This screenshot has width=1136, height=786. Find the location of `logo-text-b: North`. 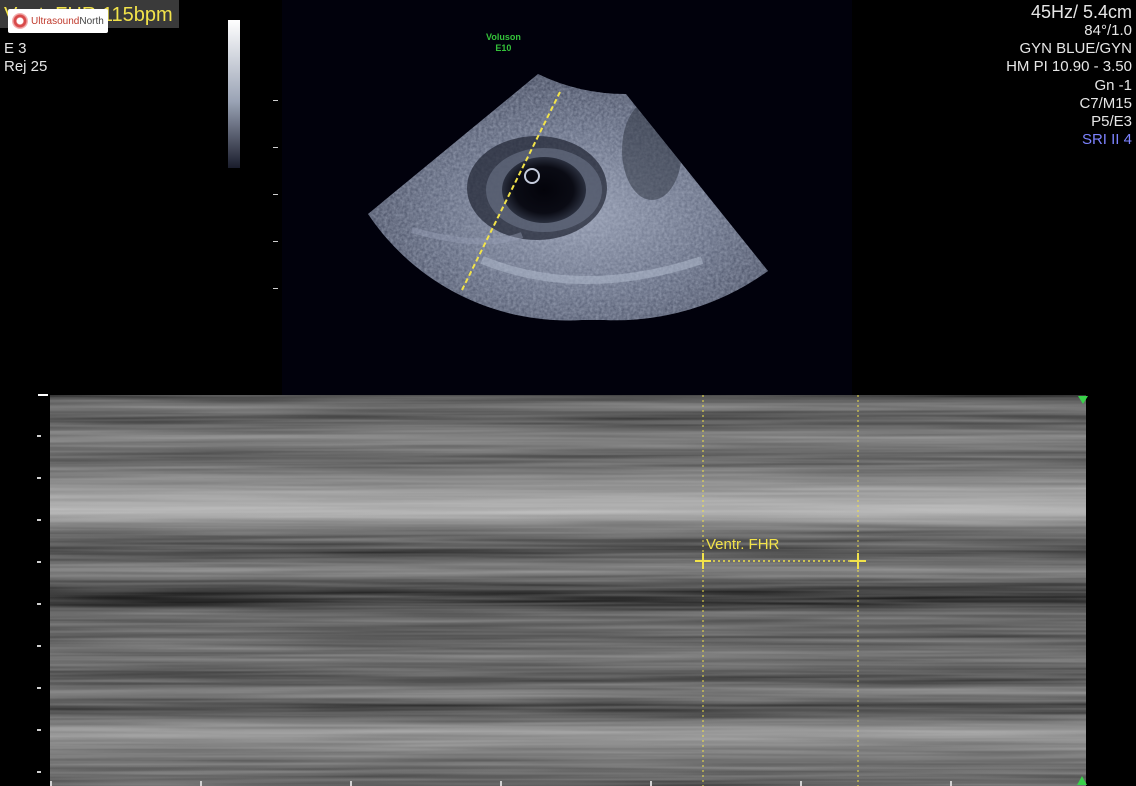

logo-text-b: North is located at coordinates (91, 21).